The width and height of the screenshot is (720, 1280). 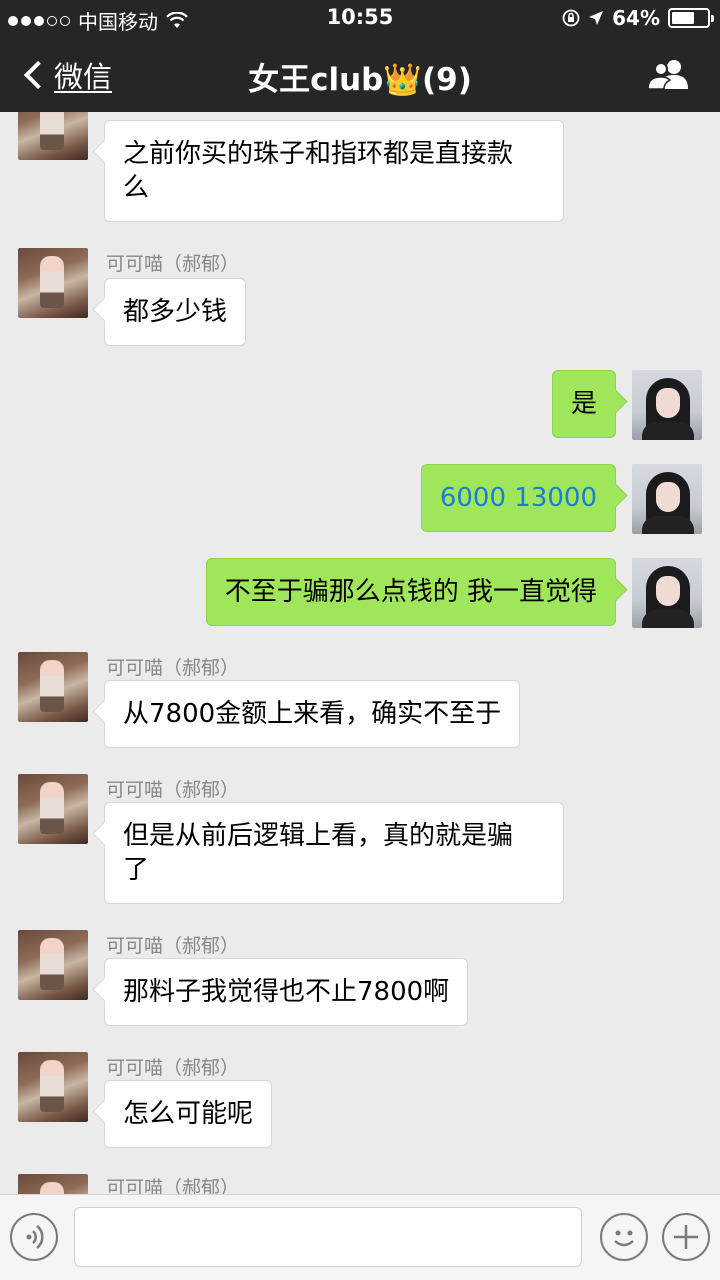 I want to click on voice-icon, so click(x=35, y=1237).